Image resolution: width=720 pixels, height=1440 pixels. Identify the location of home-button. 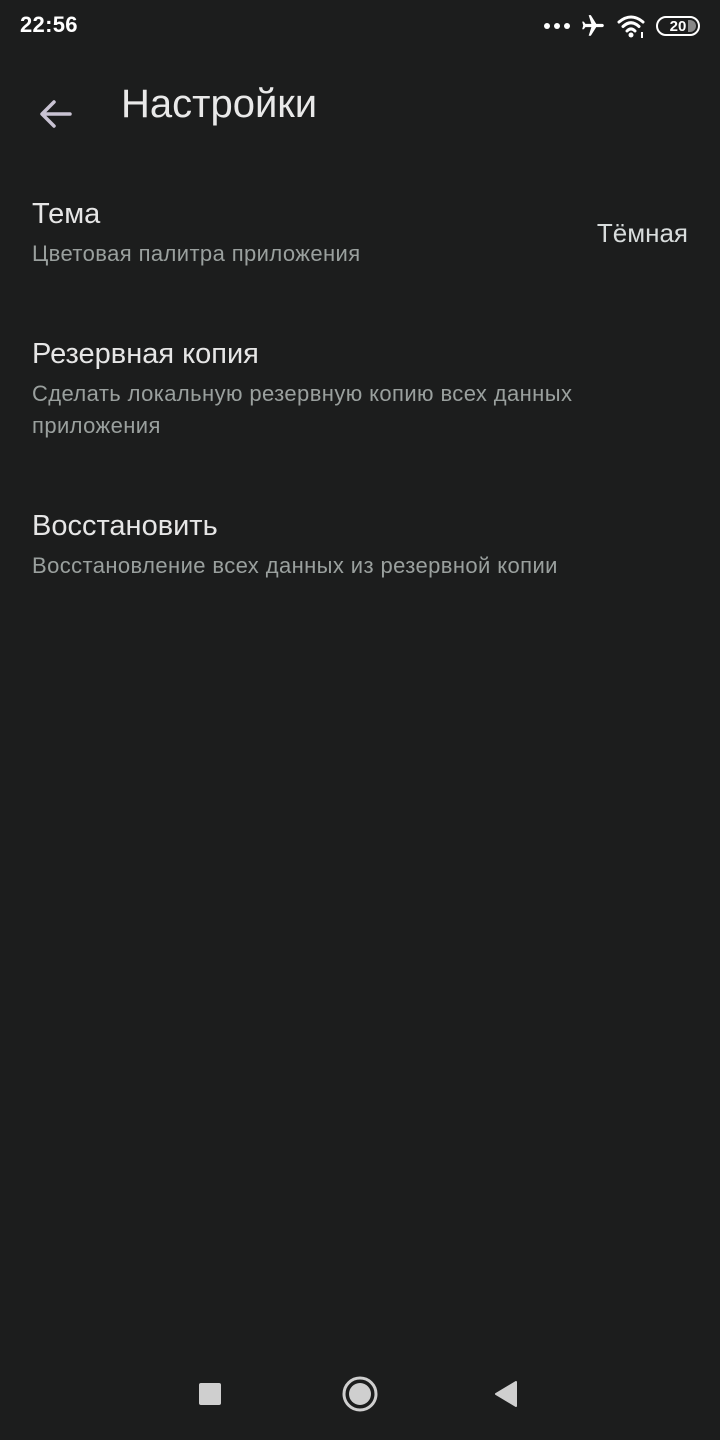
(360, 1394).